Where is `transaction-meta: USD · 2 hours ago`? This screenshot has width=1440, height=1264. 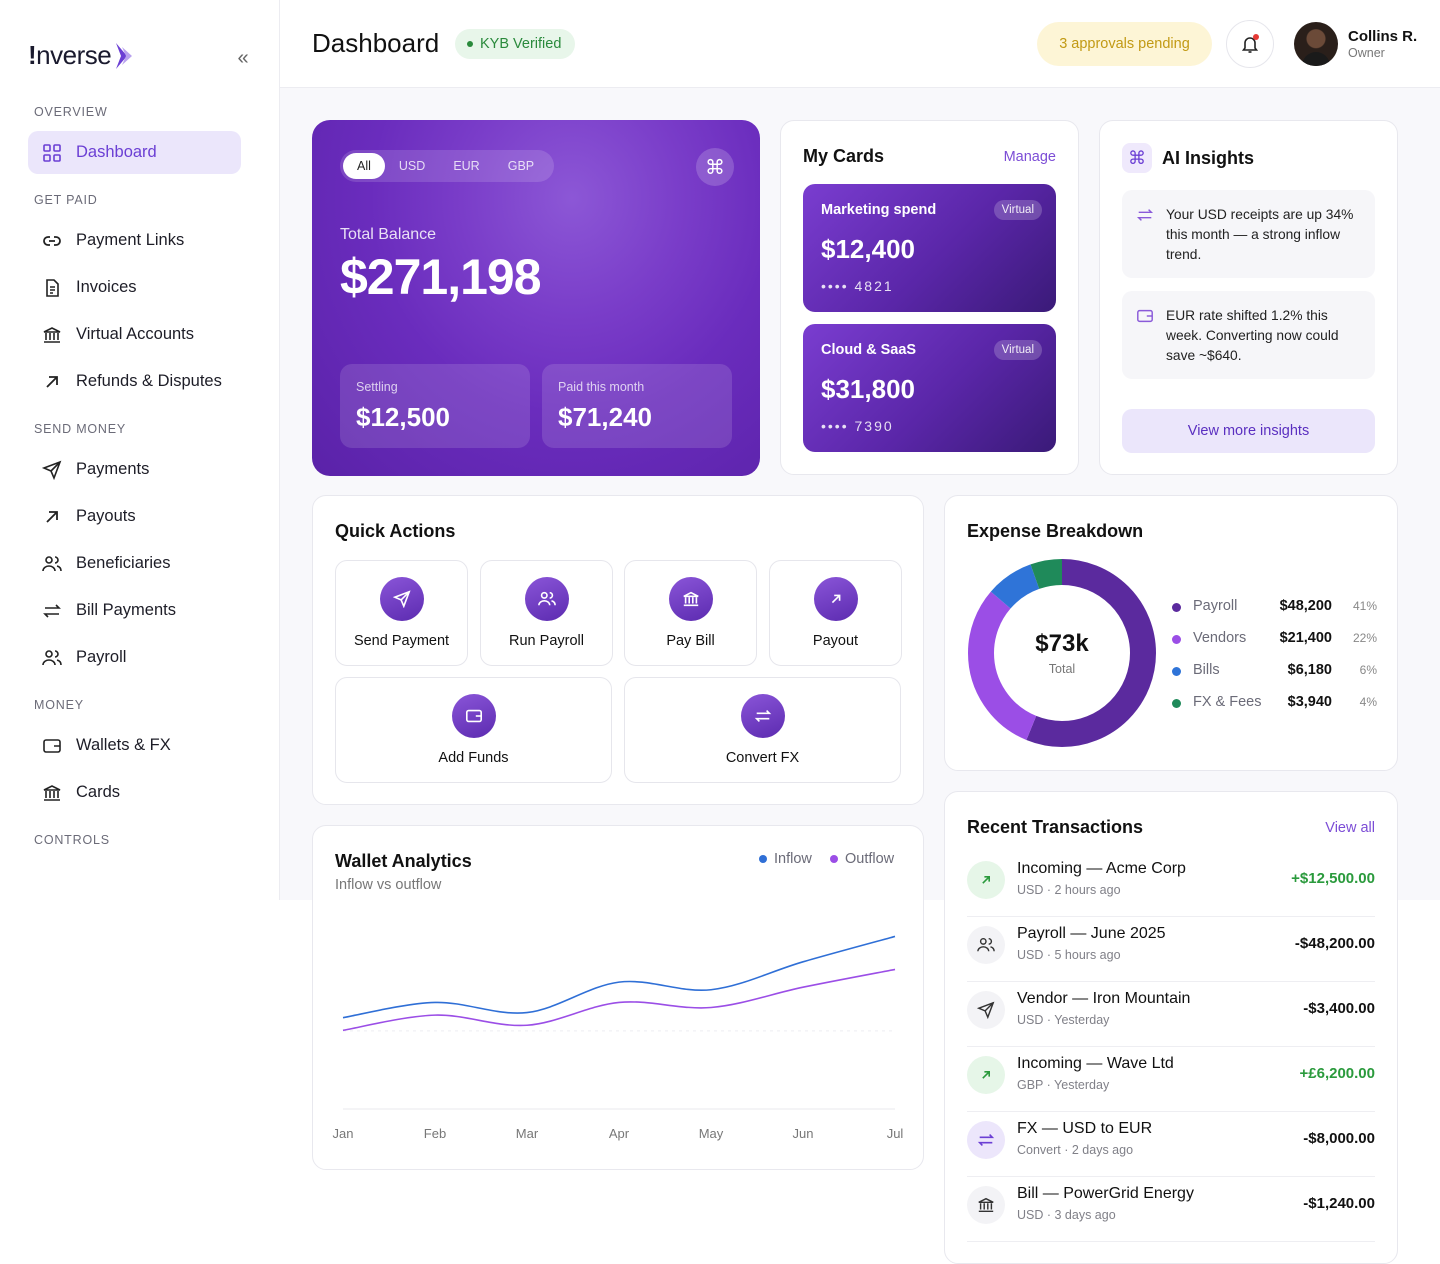 transaction-meta: USD · 2 hours ago is located at coordinates (1069, 890).